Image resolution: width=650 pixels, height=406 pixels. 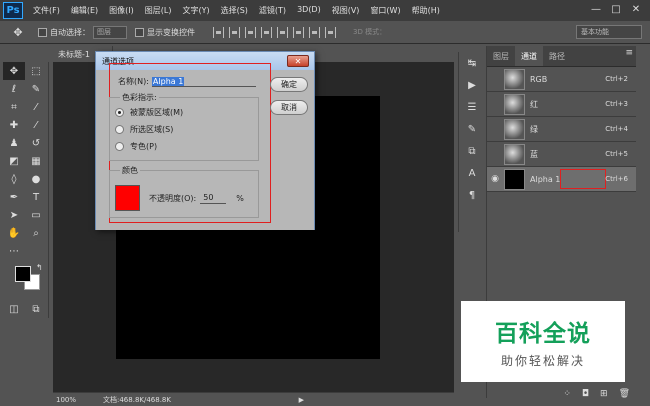 I want to click on swap-colors-icon: ↰, so click(x=39, y=267).